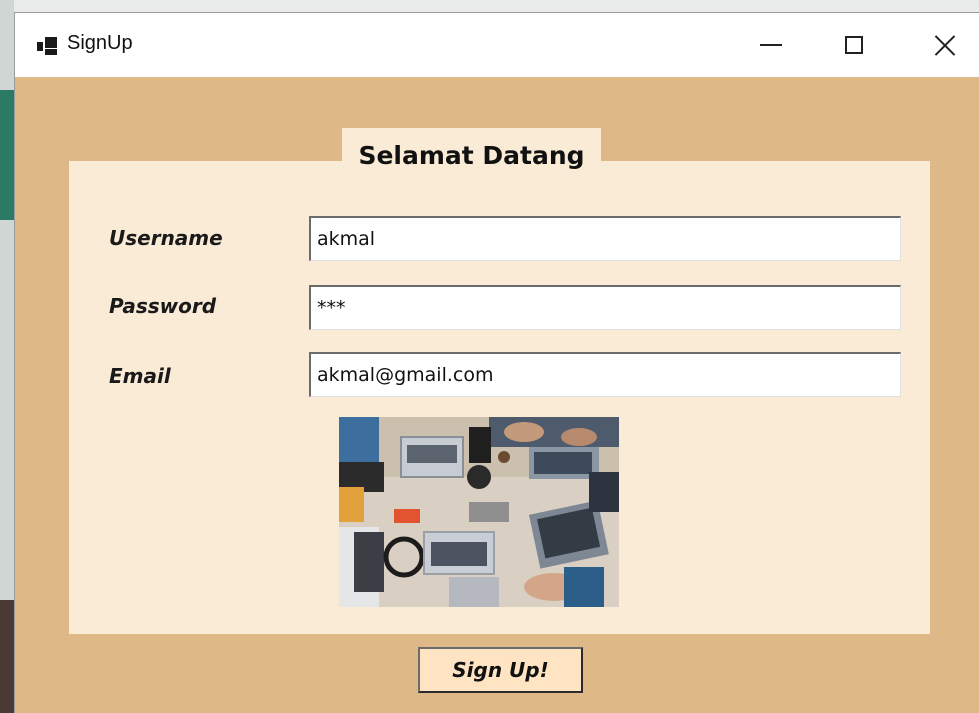  I want to click on close-icon, so click(945, 45).